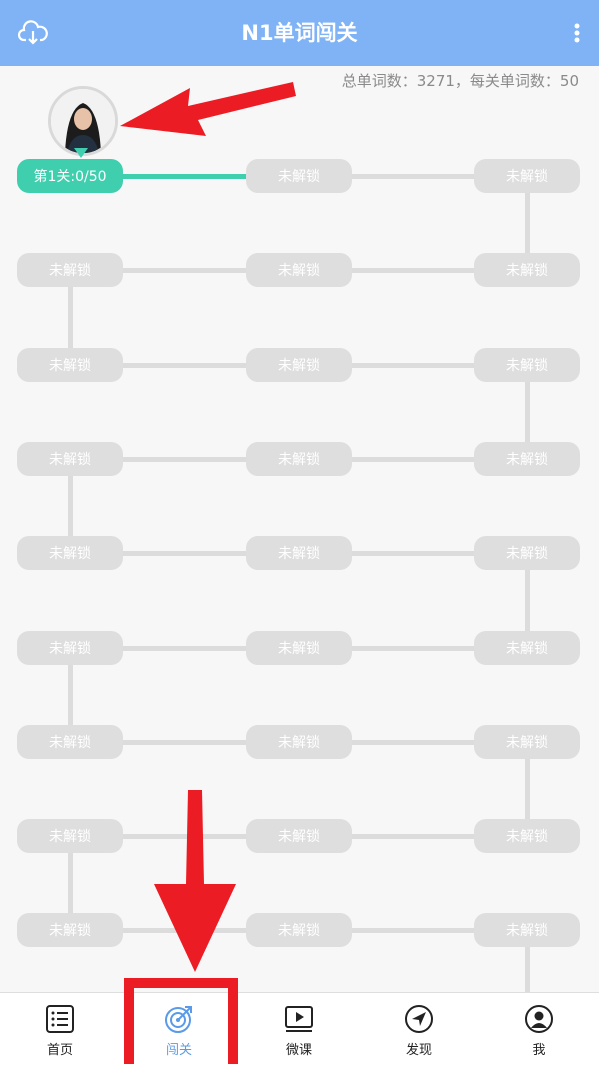 This screenshot has height=1065, width=599. Describe the element at coordinates (299, 1019) in the screenshot. I see `video-play-icon` at that location.